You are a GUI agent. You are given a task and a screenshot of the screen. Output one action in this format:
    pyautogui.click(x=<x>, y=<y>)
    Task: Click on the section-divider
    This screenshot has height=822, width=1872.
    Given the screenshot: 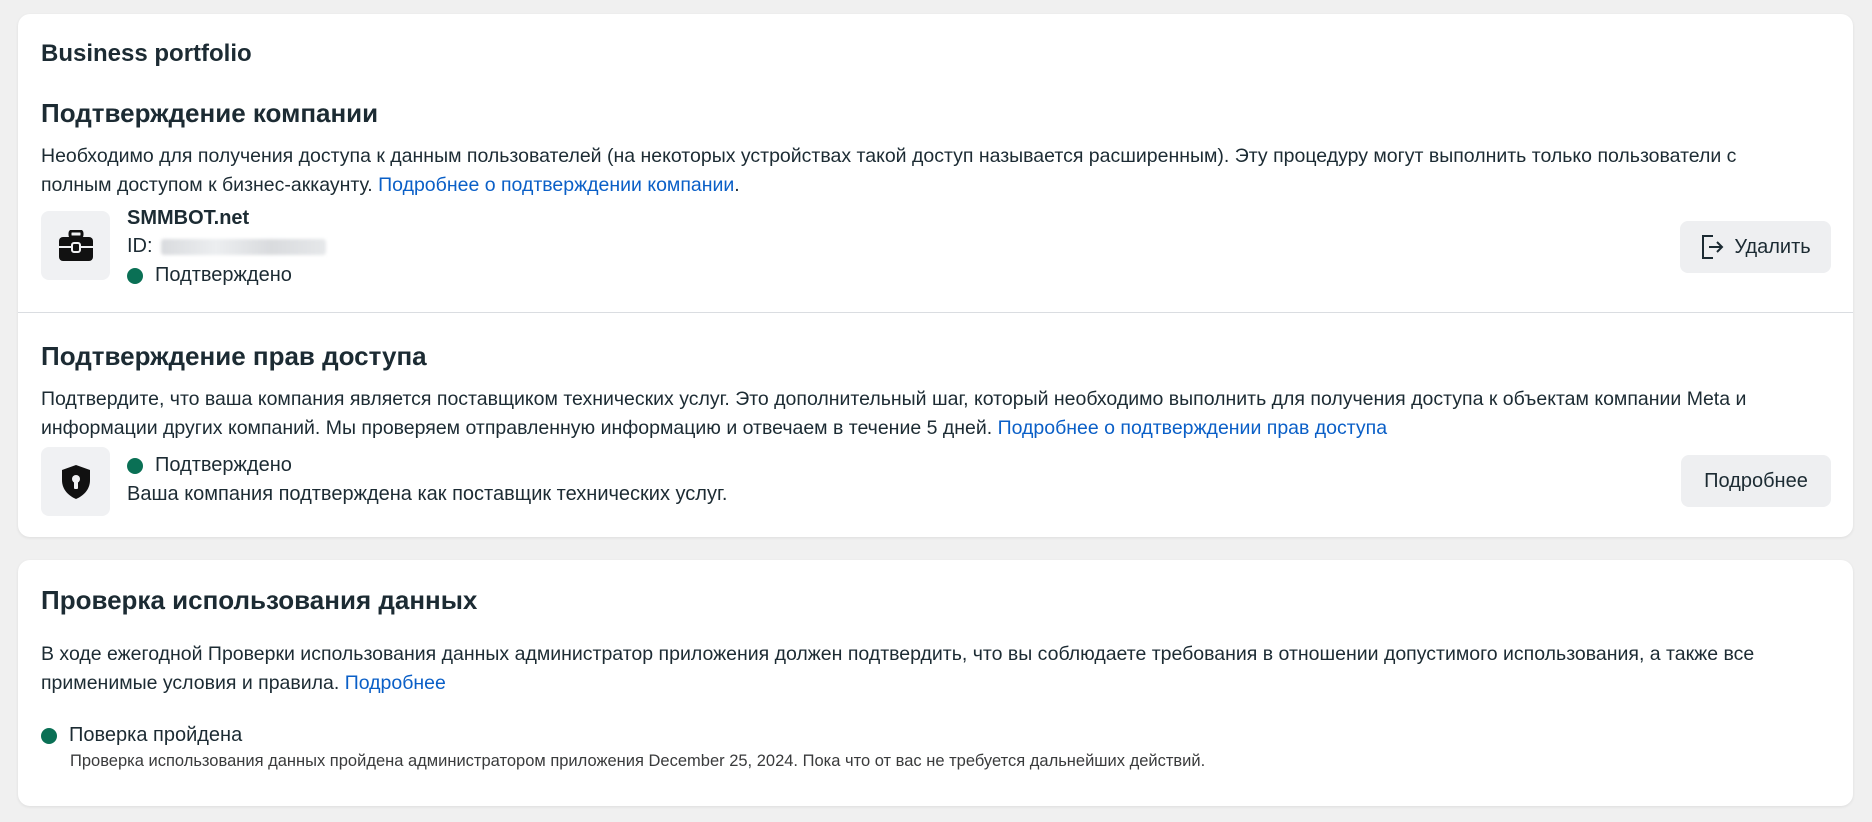 What is the action you would take?
    pyautogui.click(x=935, y=312)
    